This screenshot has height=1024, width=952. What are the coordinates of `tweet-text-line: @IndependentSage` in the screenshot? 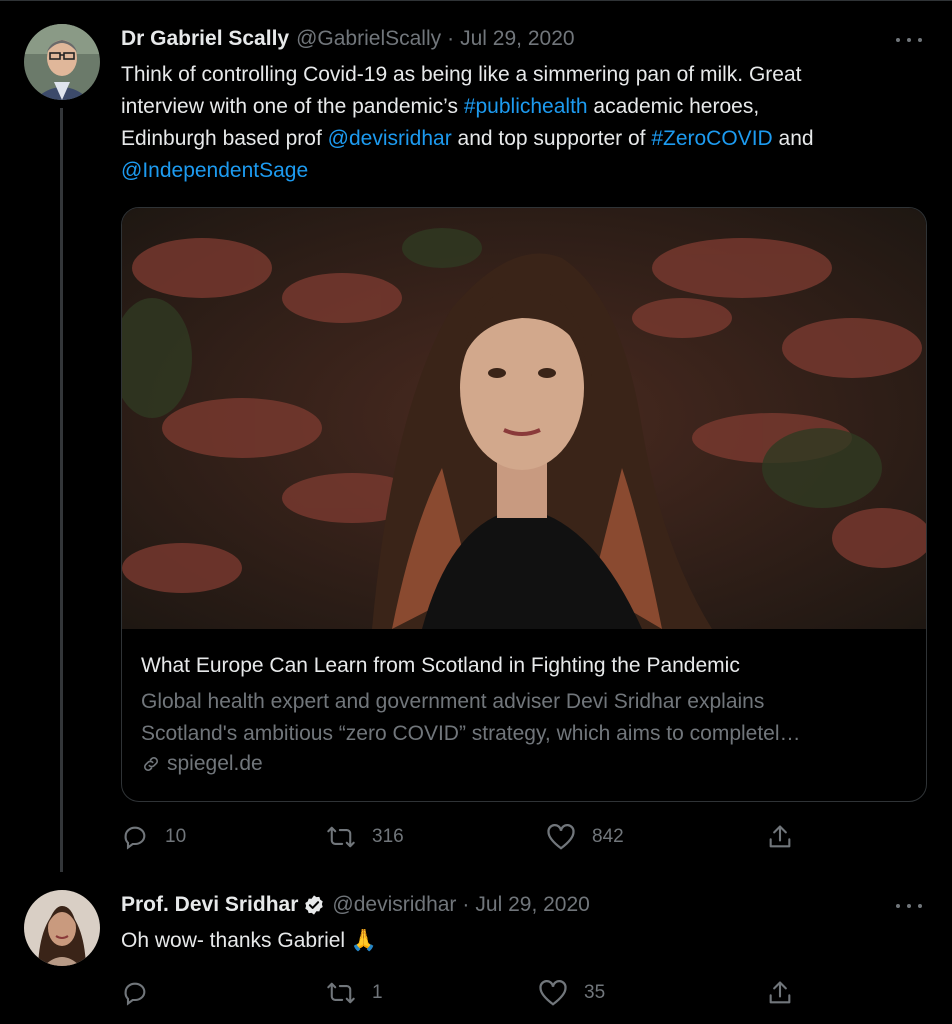 It's located at (521, 171).